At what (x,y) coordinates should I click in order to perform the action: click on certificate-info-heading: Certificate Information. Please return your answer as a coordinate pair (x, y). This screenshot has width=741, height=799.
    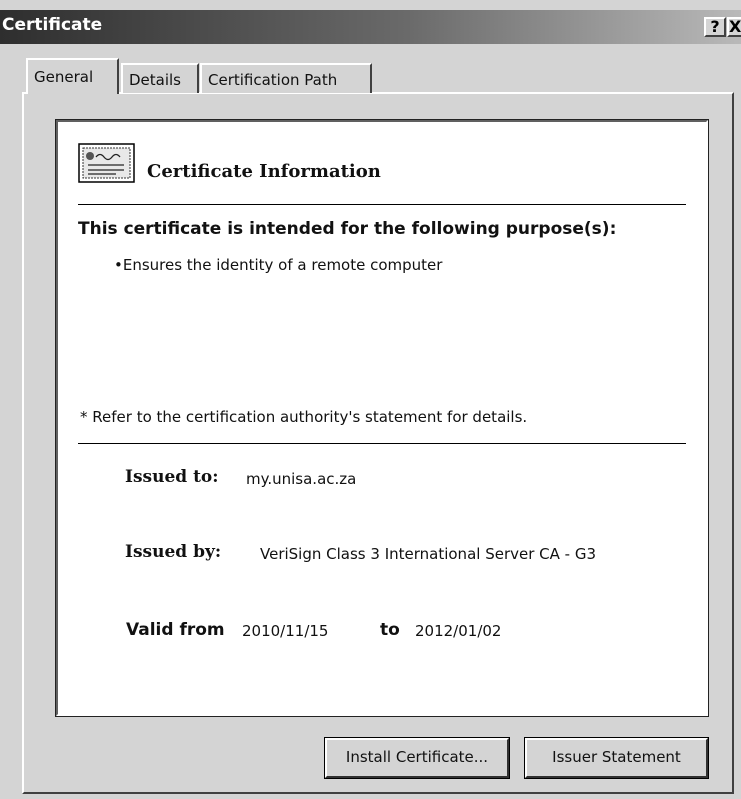
    Looking at the image, I should click on (264, 171).